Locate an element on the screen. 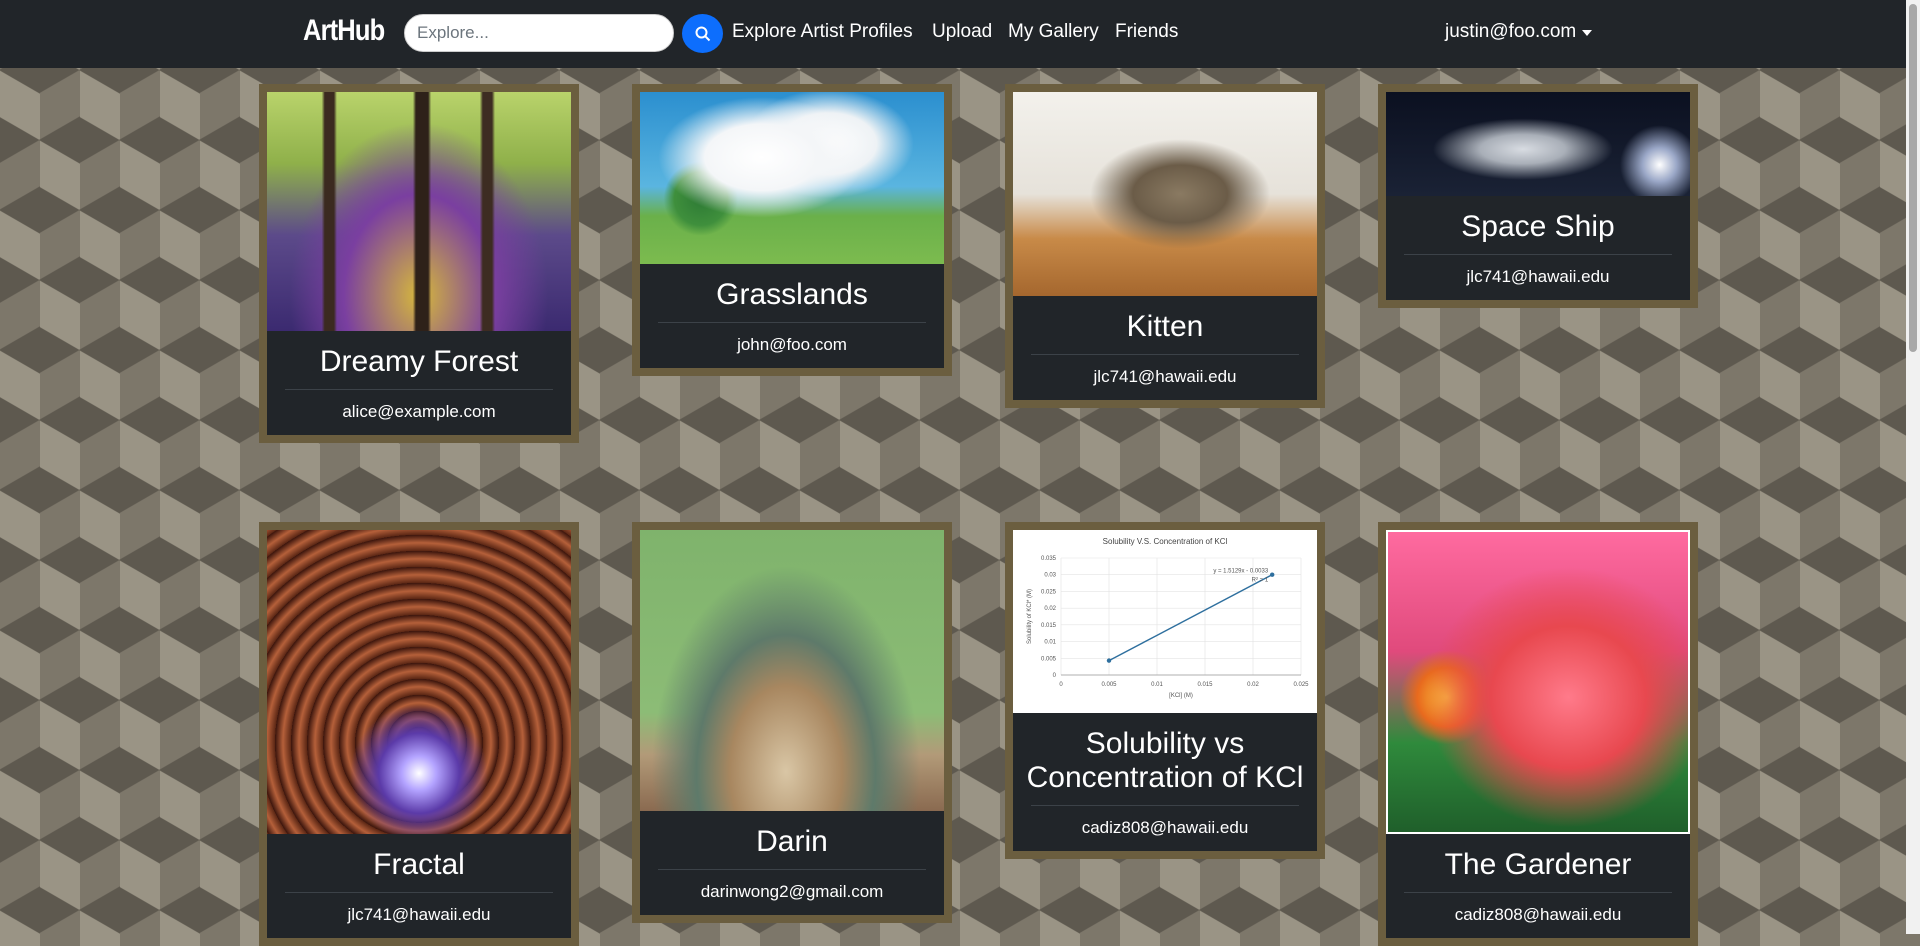 The height and width of the screenshot is (946, 1920). artwork-title: Dreamy Forest is located at coordinates (419, 361).